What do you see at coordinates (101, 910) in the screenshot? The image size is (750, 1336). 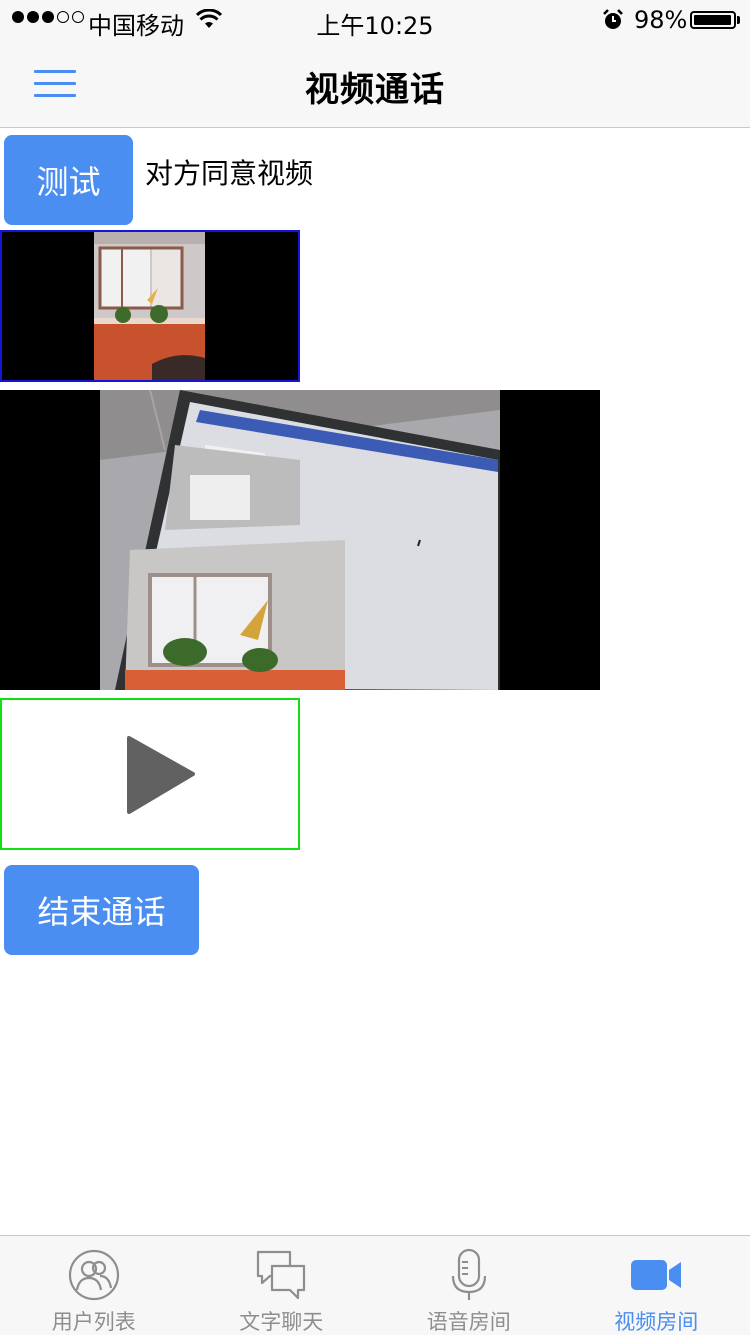 I see `end-call-button: 结束通话` at bounding box center [101, 910].